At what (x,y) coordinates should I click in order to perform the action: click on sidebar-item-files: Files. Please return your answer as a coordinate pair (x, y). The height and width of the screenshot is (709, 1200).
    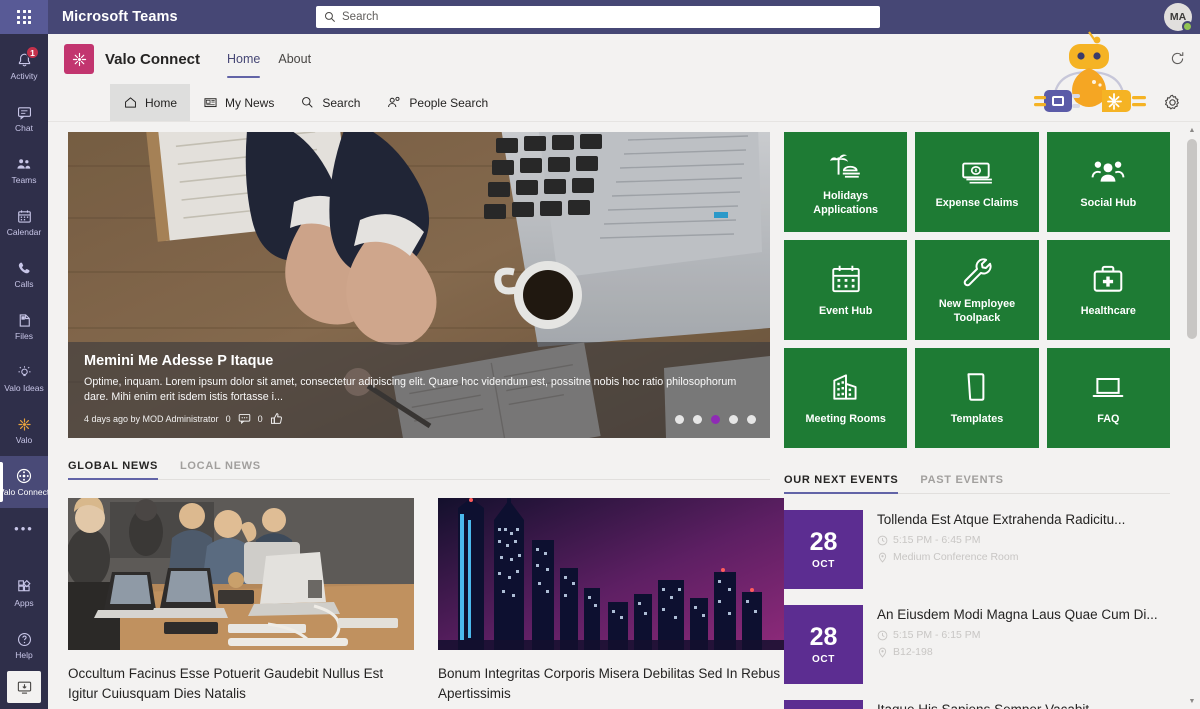
    Looking at the image, I should click on (24, 326).